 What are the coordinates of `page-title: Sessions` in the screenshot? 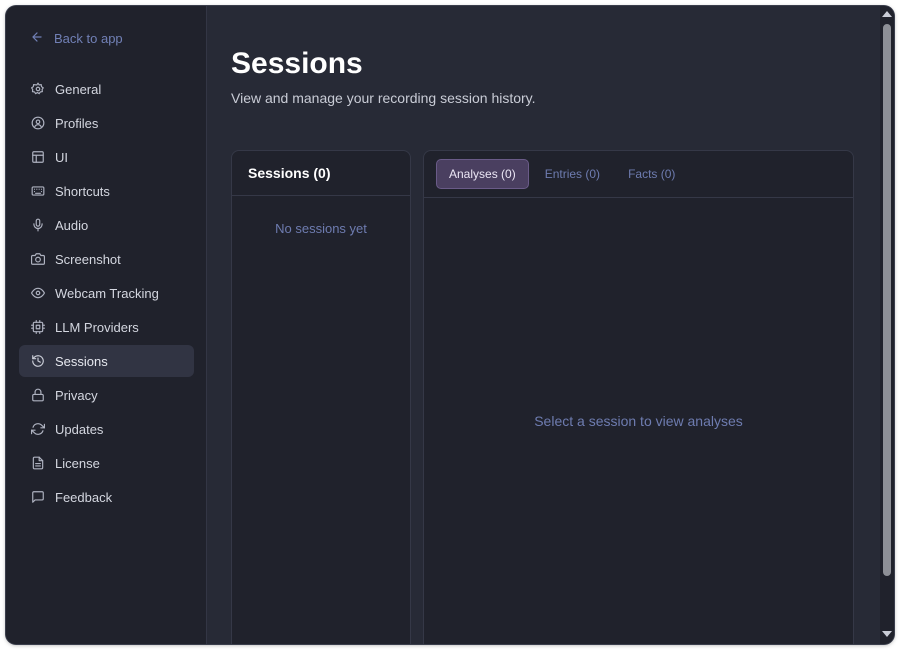 It's located at (297, 63).